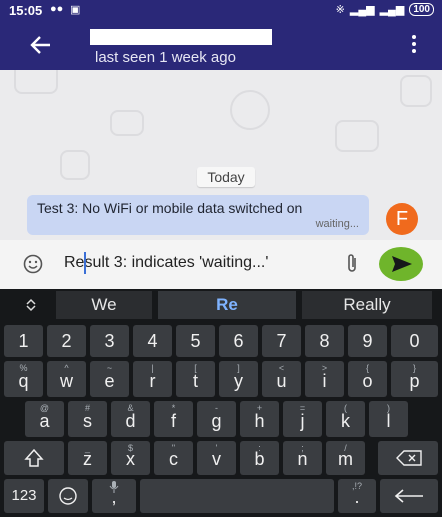 This screenshot has height=517, width=442. Describe the element at coordinates (324, 341) in the screenshot. I see `key-8: 8` at that location.